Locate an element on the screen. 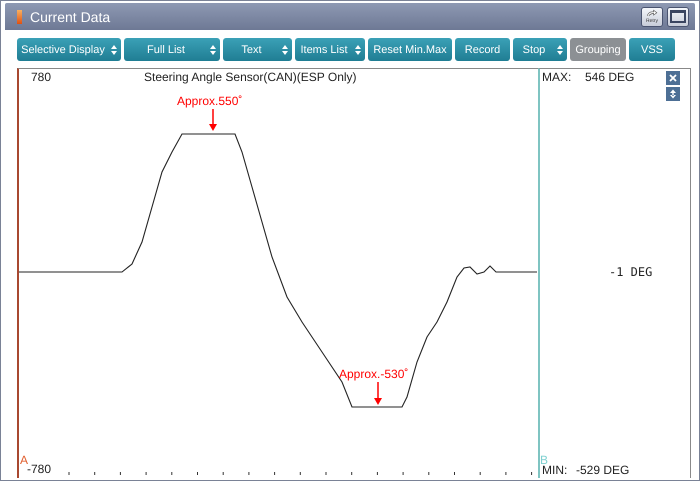 This screenshot has width=700, height=481. toolbar-button: Items List is located at coordinates (330, 49).